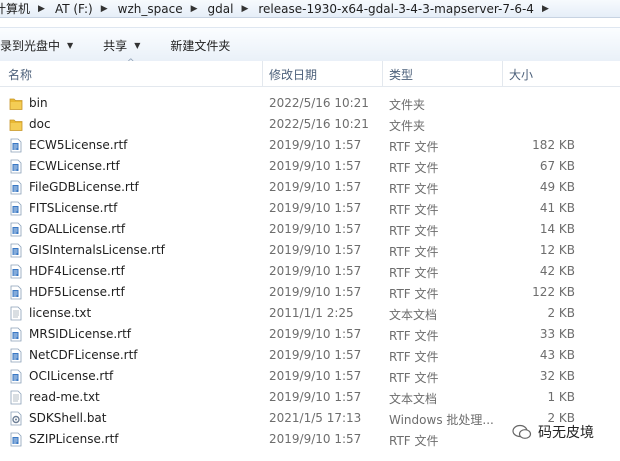 This screenshot has width=620, height=461. I want to click on sort-ascending-icon: ^, so click(131, 63).